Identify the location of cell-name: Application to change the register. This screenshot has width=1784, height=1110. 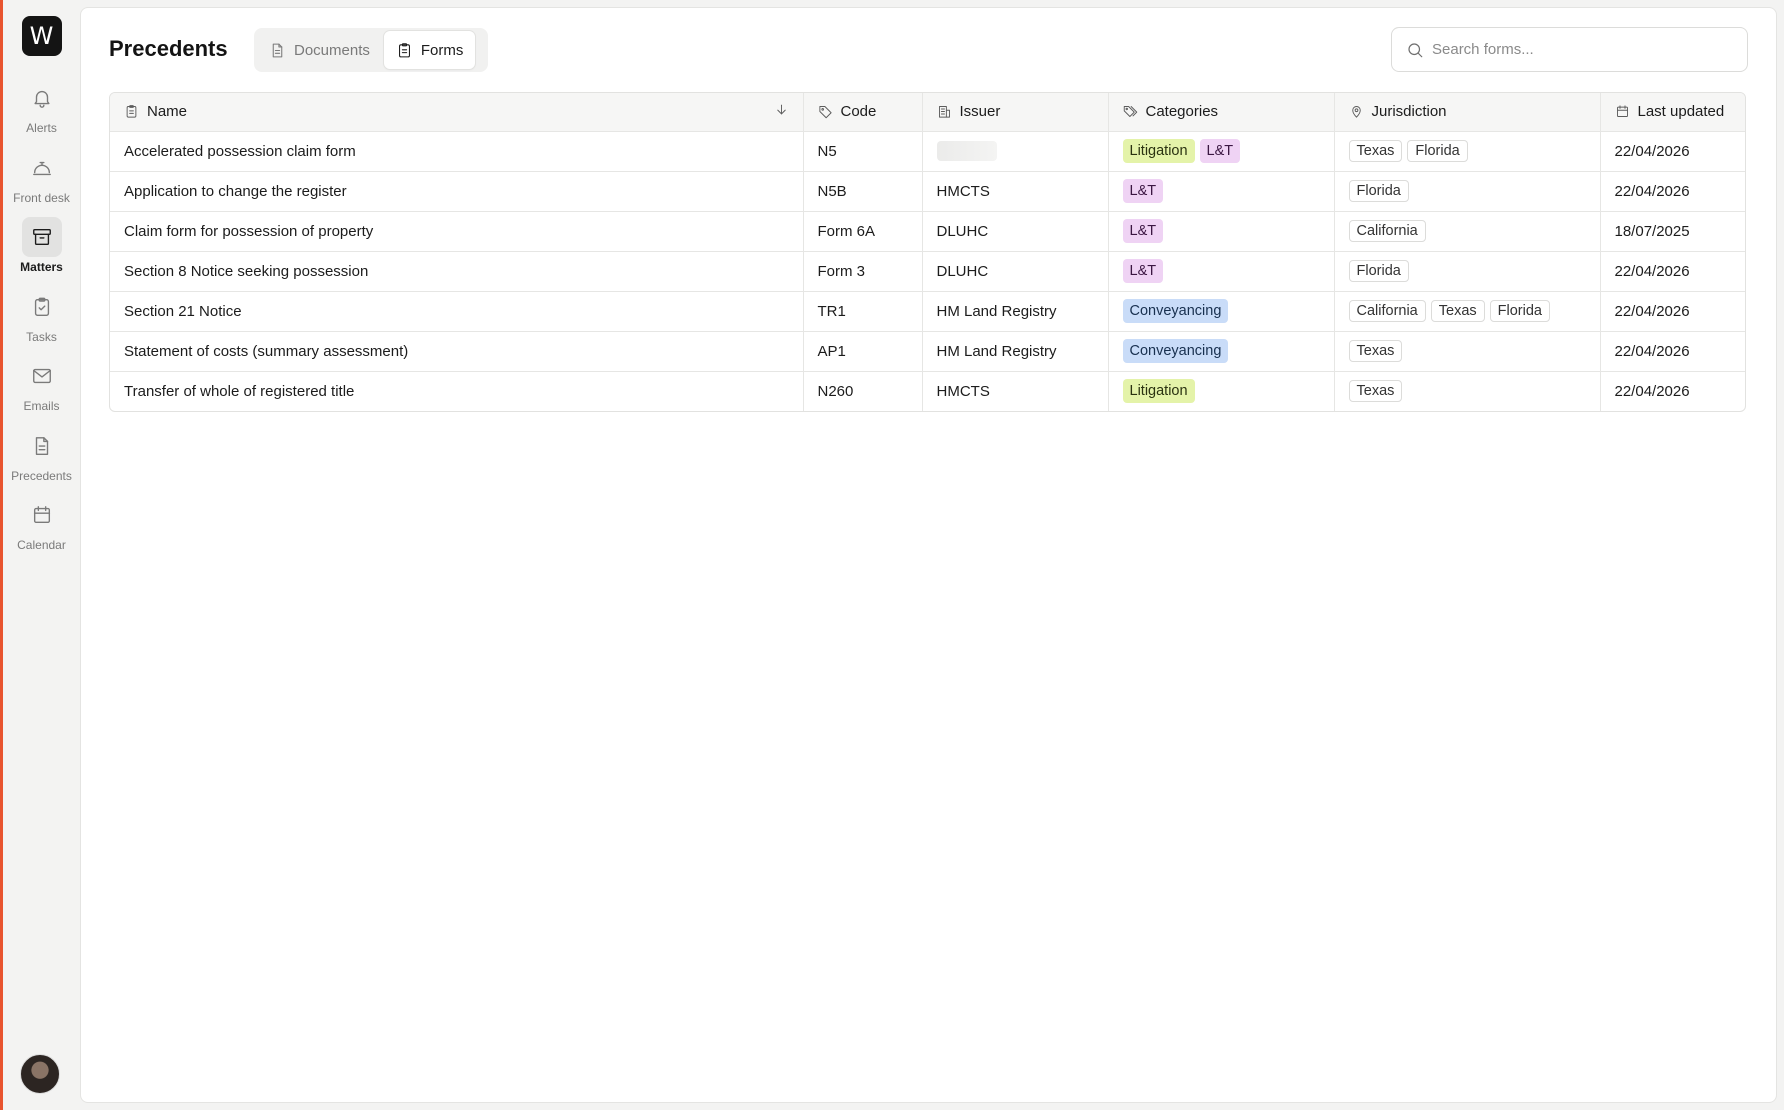
(457, 191).